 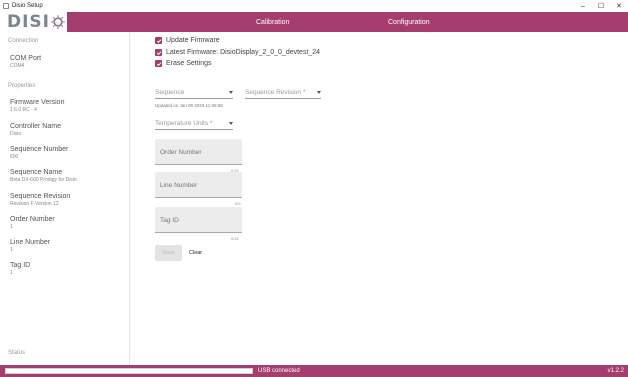 I want to click on line-number-field: Line Number, so click(x=198, y=185).